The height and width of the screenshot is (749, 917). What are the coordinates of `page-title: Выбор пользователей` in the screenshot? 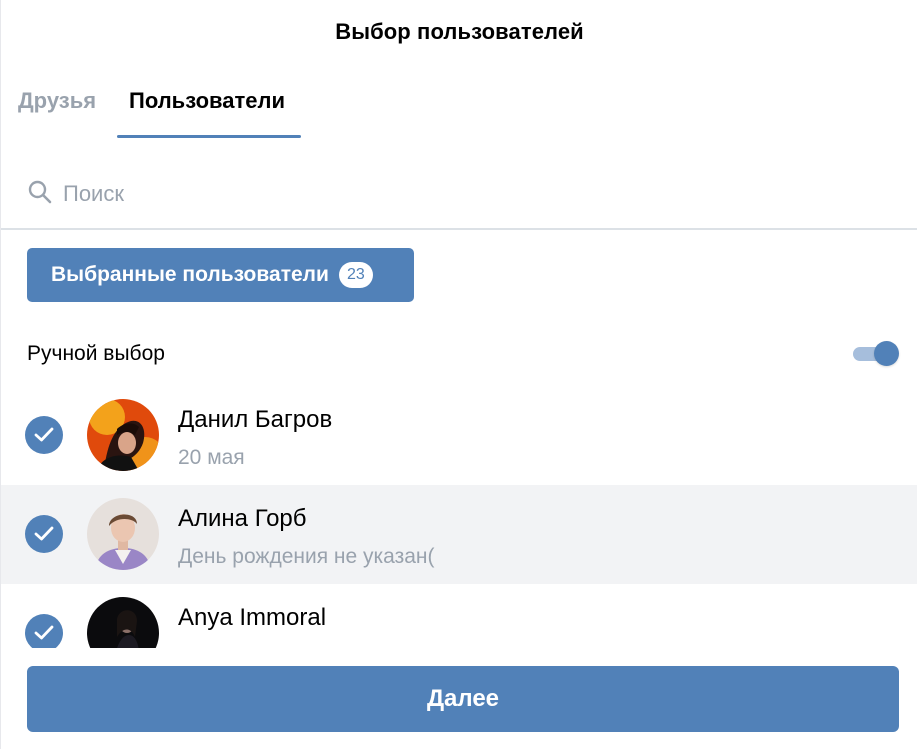 It's located at (459, 31).